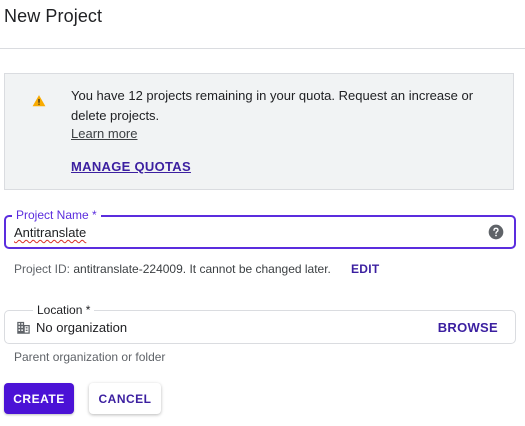 This screenshot has height=426, width=525. I want to click on cancel-button: CANCEL, so click(125, 398).